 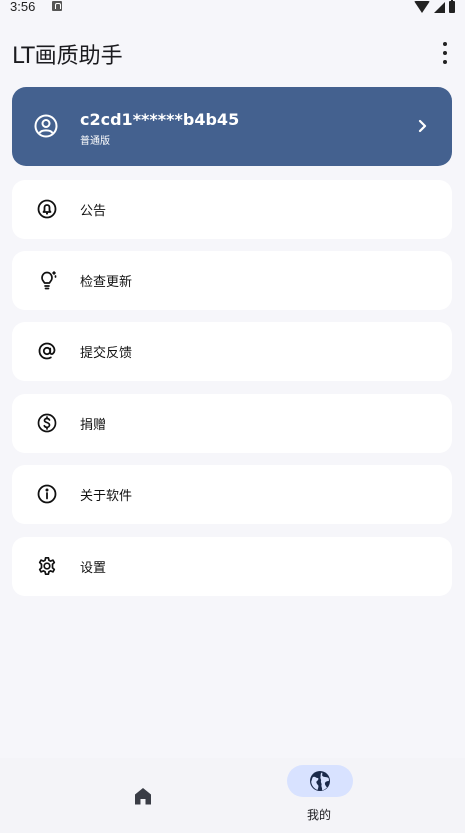 I want to click on gear-icon, so click(x=47, y=566).